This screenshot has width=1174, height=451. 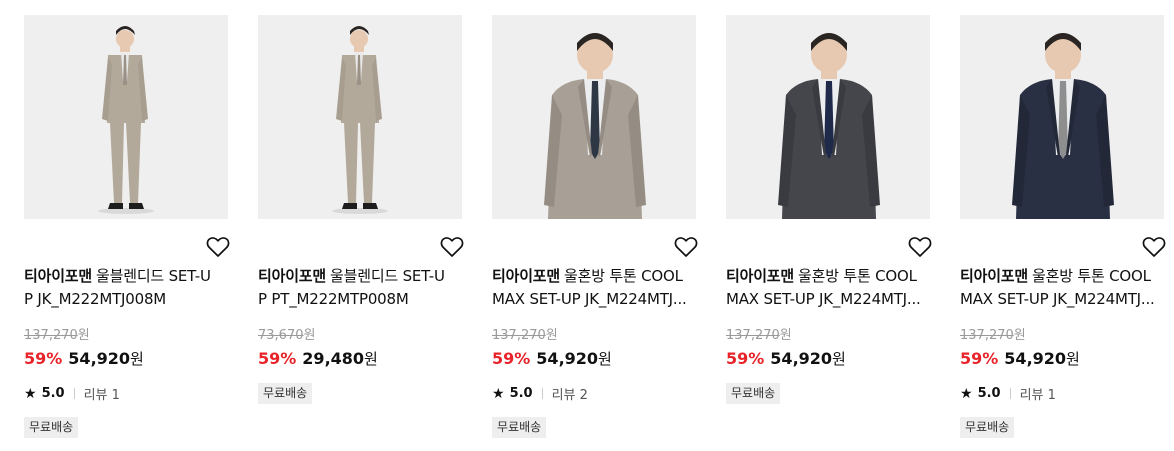 What do you see at coordinates (95, 299) in the screenshot?
I see `product-name-line2: P JK_M222MTJ008M` at bounding box center [95, 299].